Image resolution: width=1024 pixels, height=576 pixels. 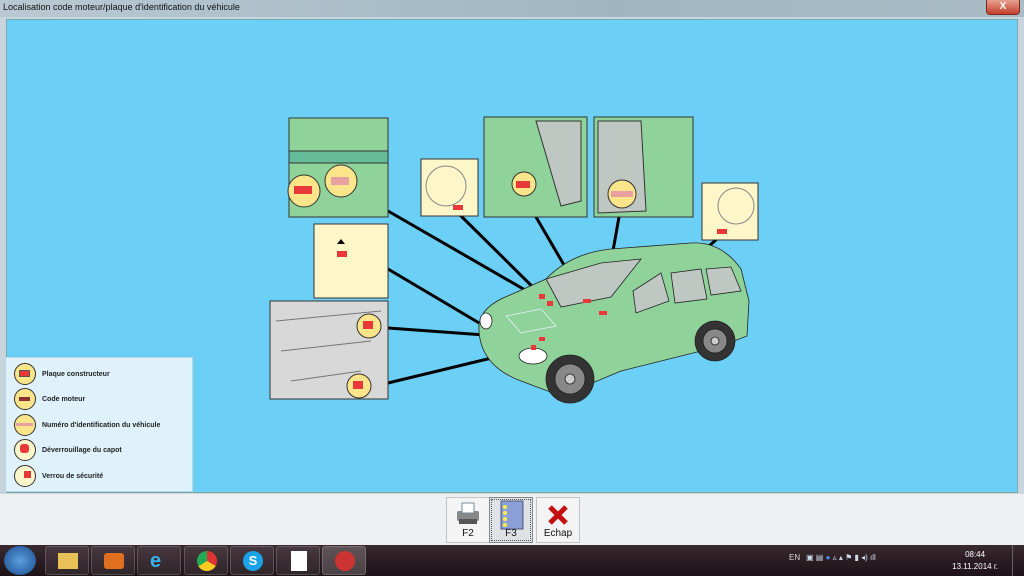 I want to click on show-desktop-button, so click(x=1018, y=560).